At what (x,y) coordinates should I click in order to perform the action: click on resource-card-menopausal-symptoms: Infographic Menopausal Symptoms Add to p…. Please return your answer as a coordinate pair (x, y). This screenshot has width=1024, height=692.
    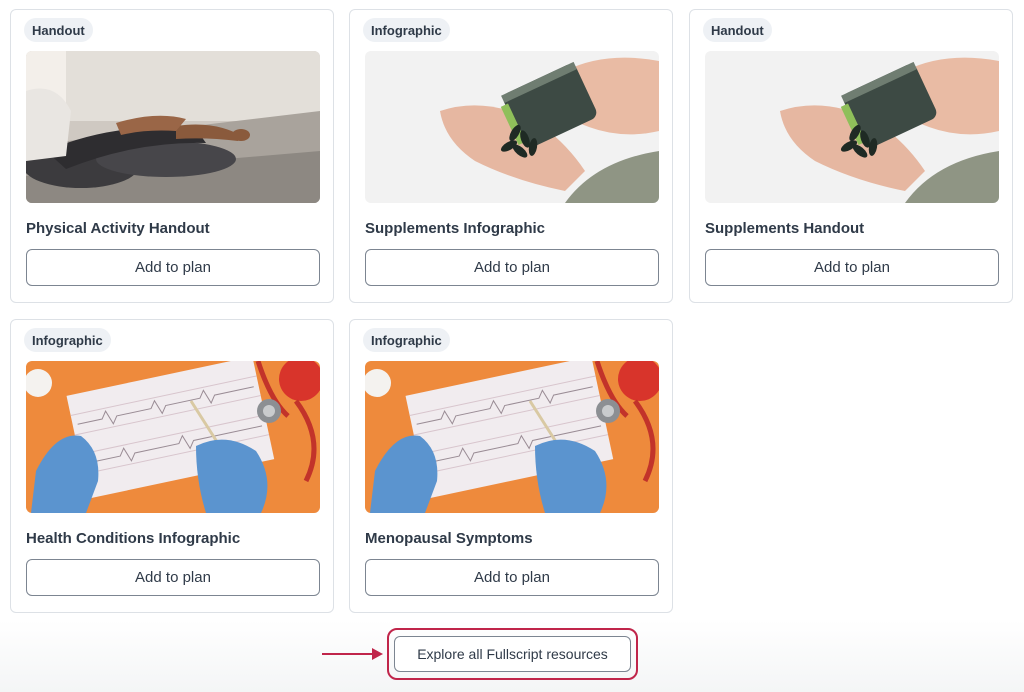
    Looking at the image, I should click on (511, 466).